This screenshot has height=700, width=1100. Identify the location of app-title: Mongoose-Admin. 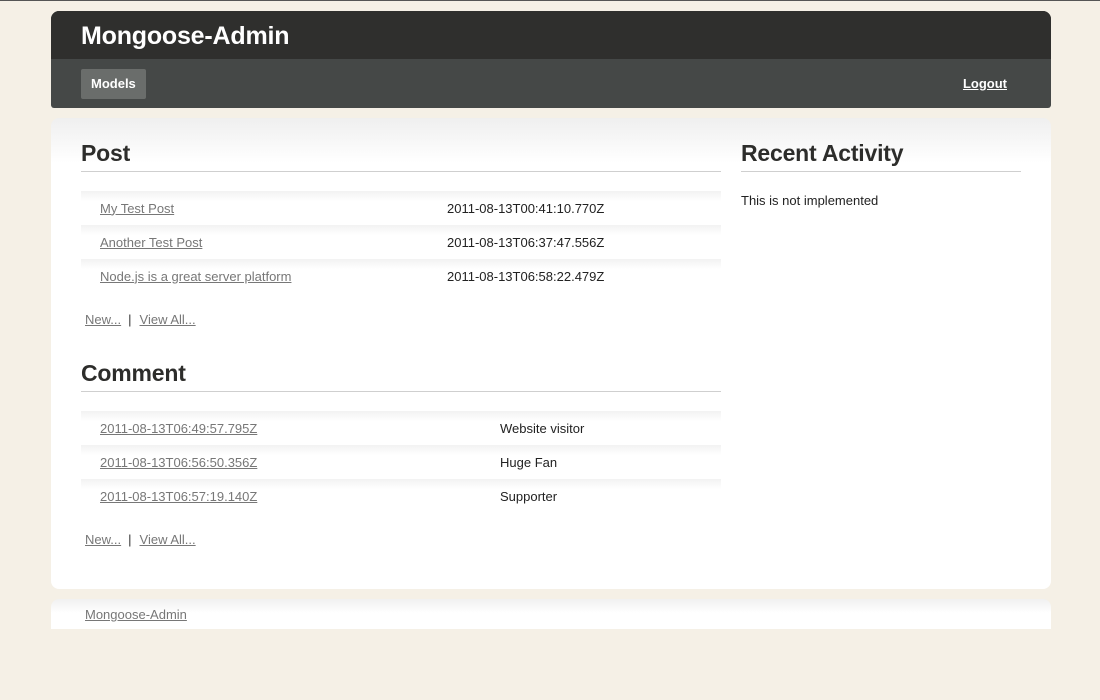
(185, 35).